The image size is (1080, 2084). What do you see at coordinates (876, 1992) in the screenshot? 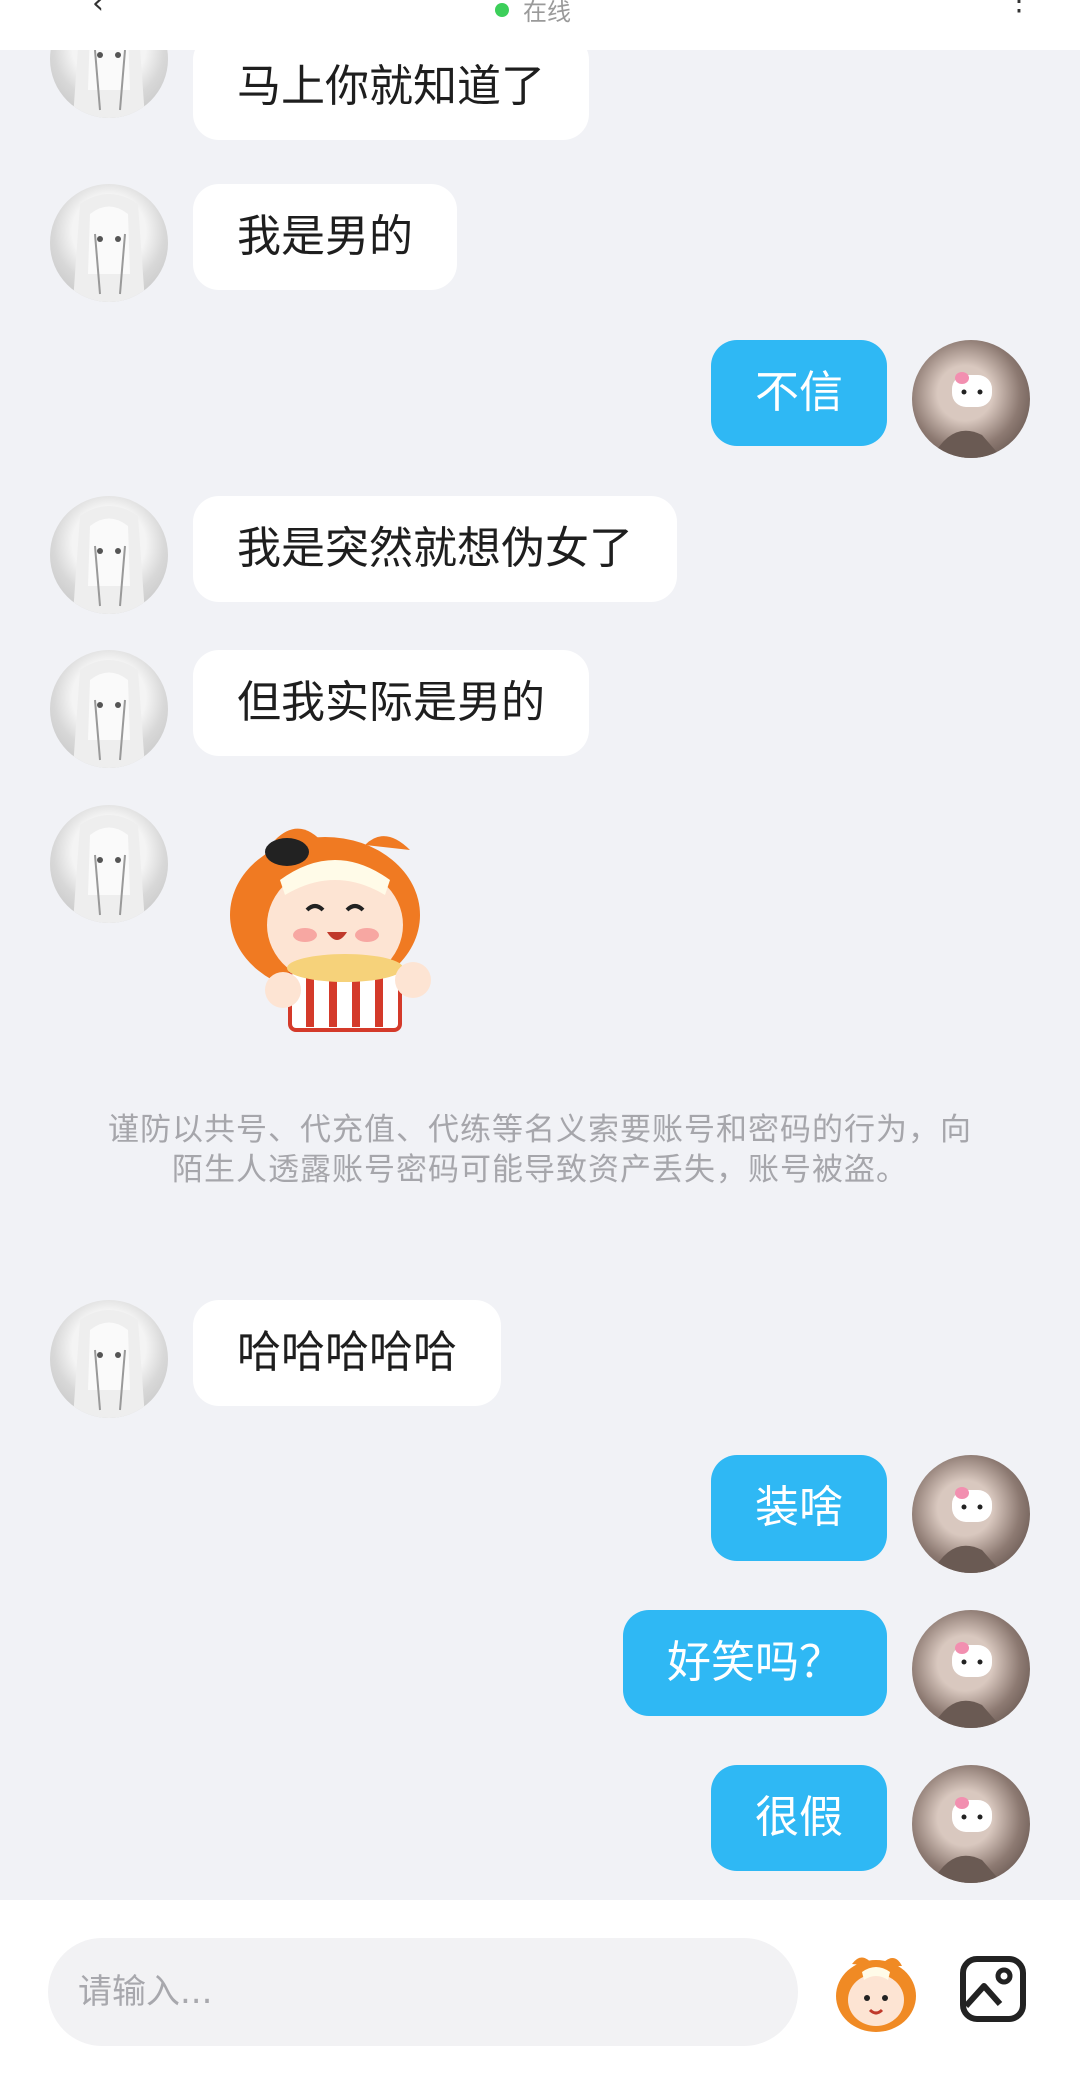
I see `emoji-icon` at bounding box center [876, 1992].